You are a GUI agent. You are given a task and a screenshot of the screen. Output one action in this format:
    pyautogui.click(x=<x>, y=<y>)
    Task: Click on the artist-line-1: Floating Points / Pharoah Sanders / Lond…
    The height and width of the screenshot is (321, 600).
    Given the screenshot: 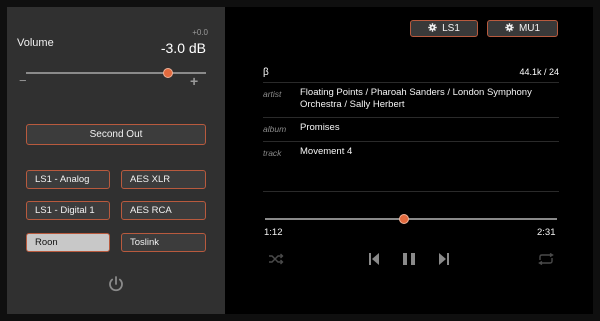 What is the action you would take?
    pyautogui.click(x=416, y=92)
    